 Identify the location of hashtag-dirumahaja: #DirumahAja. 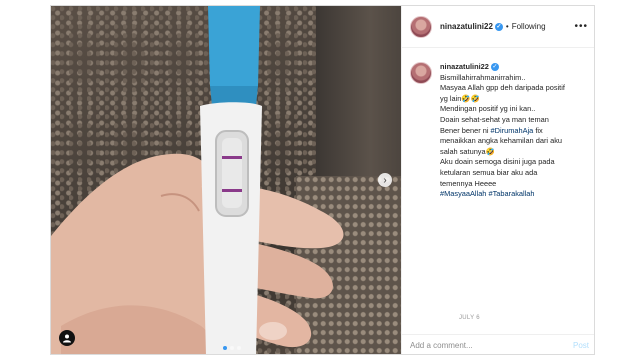
(512, 130).